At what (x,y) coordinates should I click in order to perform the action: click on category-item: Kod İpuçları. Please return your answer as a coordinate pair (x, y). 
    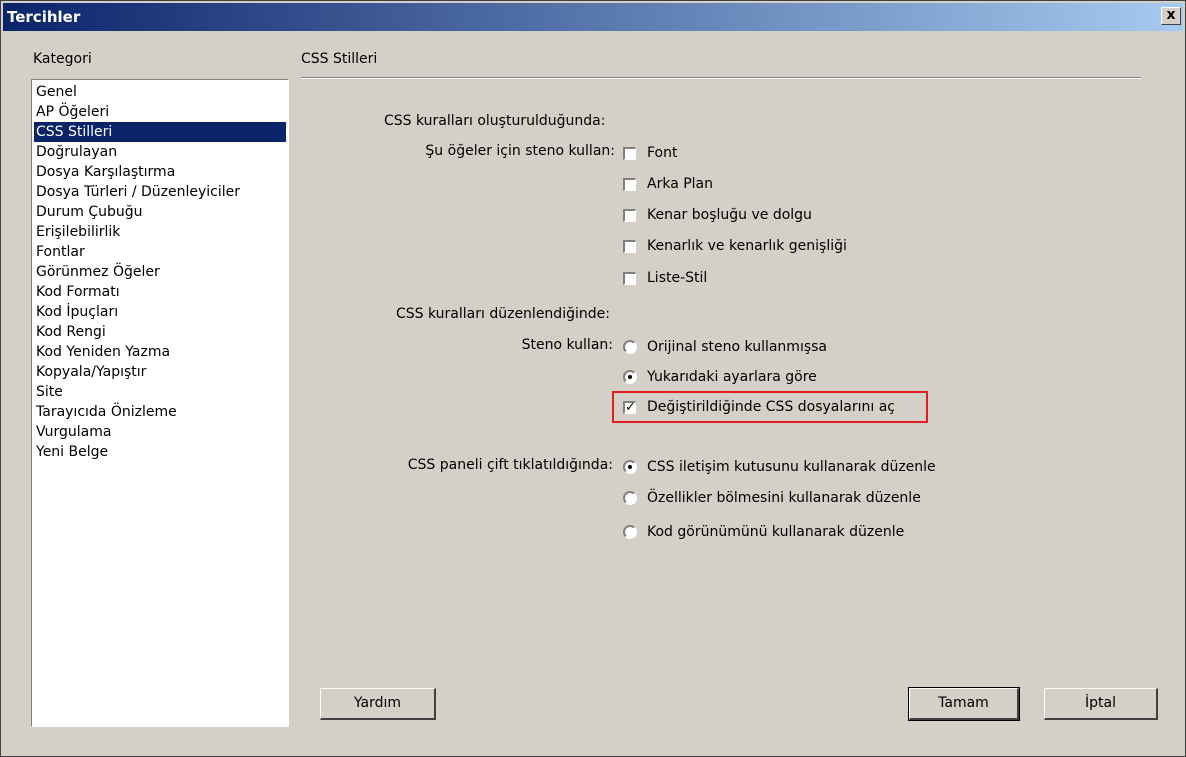
    Looking at the image, I should click on (160, 312).